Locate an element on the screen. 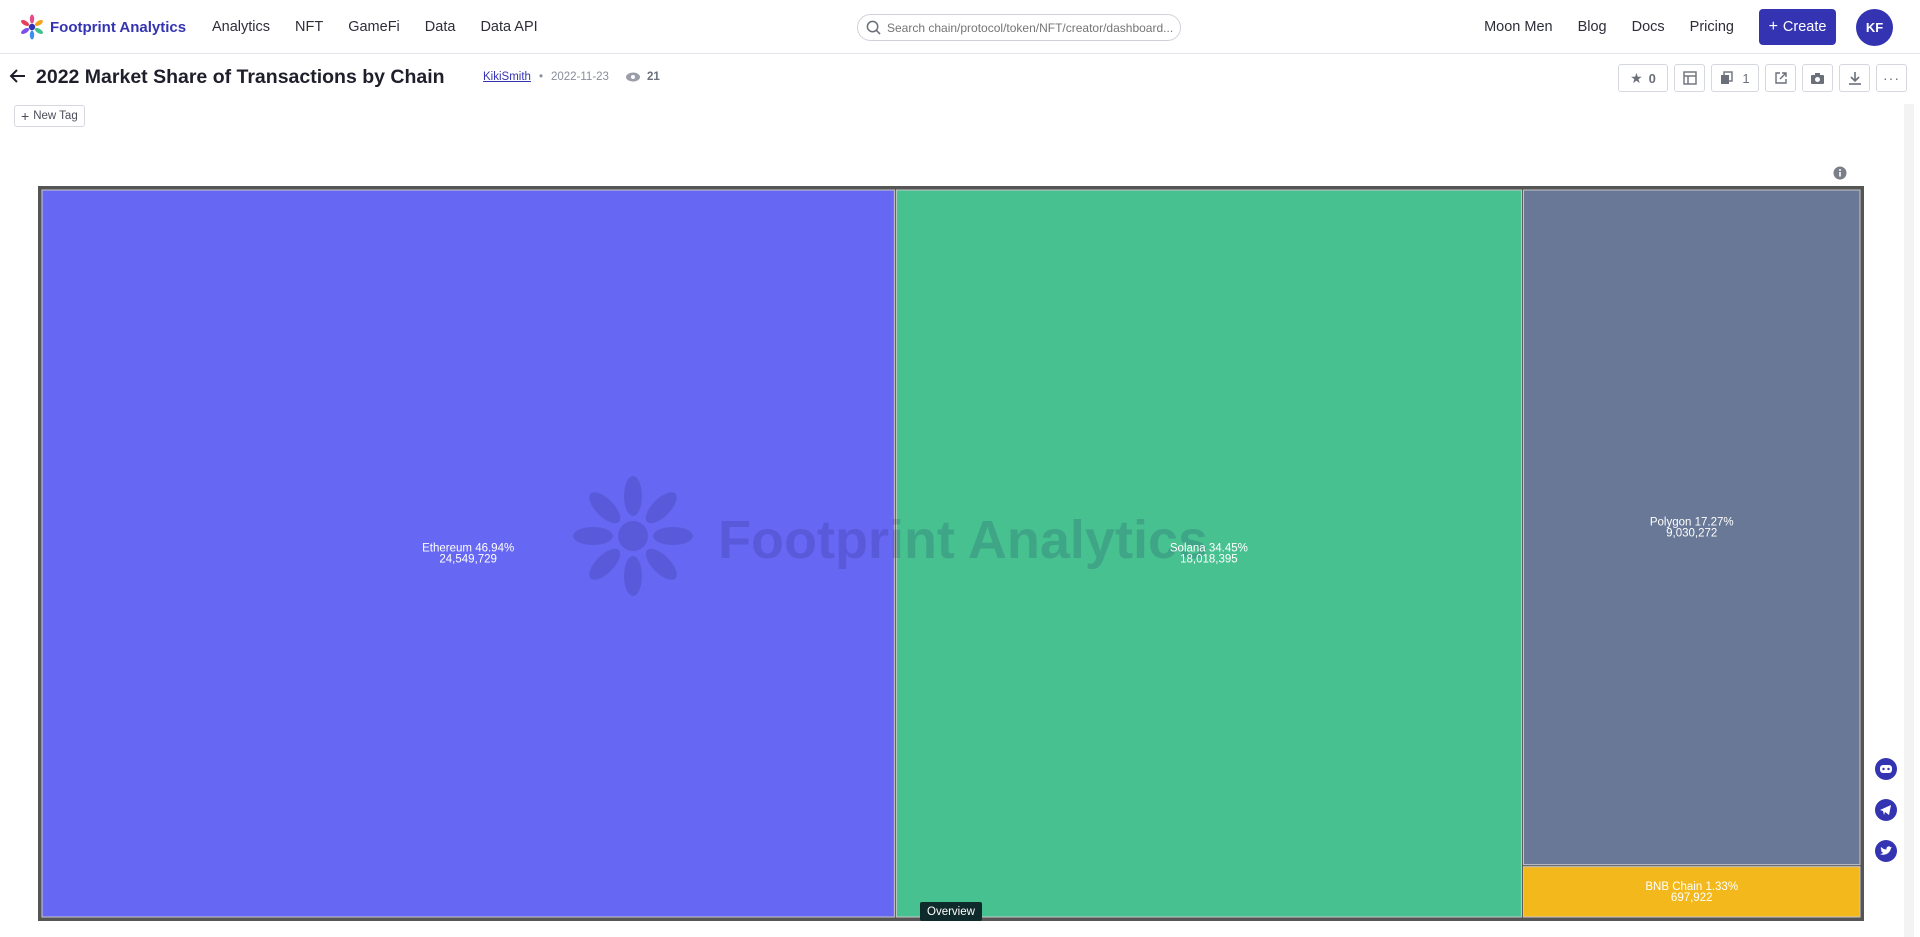 The width and height of the screenshot is (1920, 937). watermark-text: Footprint Analytics is located at coordinates (963, 540).